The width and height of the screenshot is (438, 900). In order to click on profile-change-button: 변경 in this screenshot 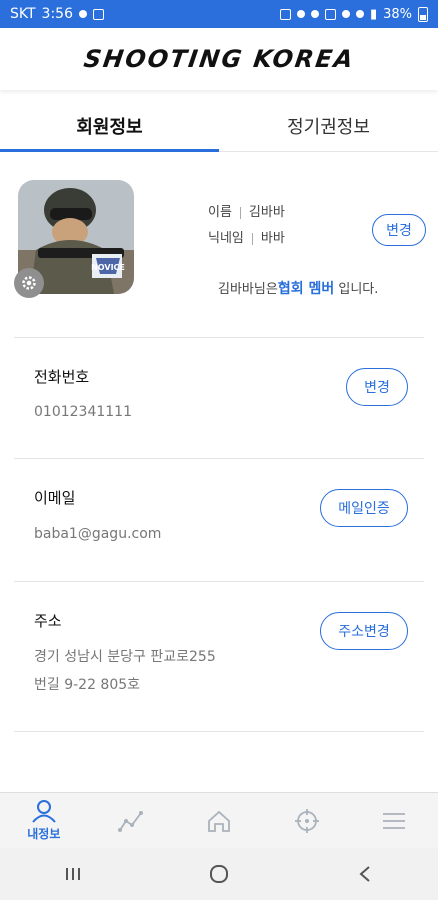, I will do `click(399, 230)`.